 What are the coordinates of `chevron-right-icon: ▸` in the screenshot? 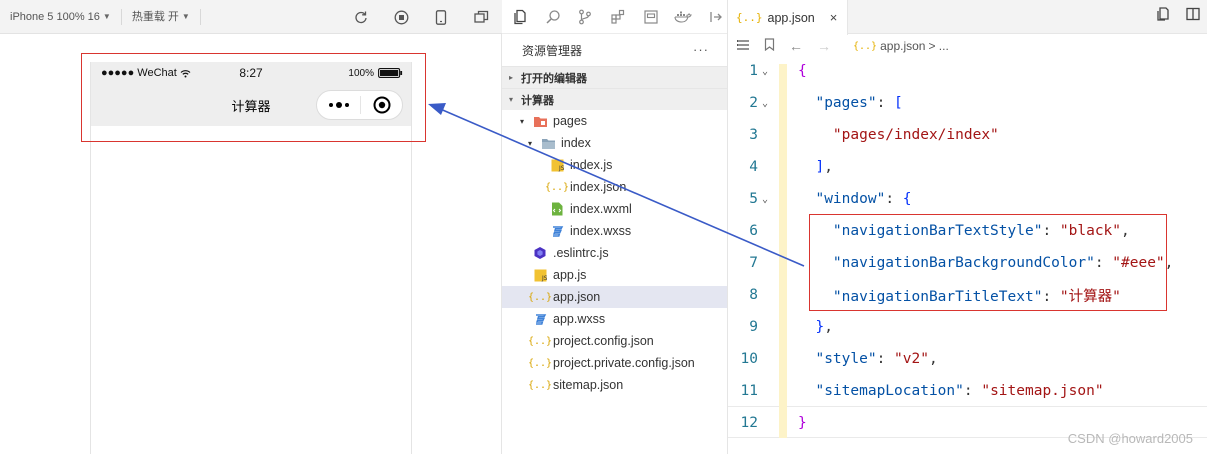 It's located at (511, 77).